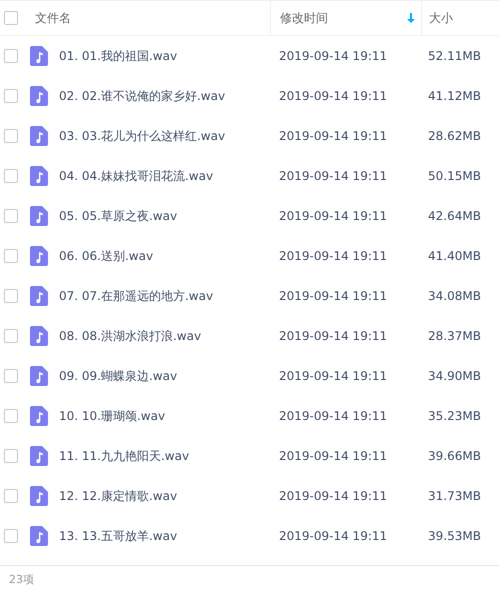  What do you see at coordinates (411, 18) in the screenshot?
I see `sort-down-icon` at bounding box center [411, 18].